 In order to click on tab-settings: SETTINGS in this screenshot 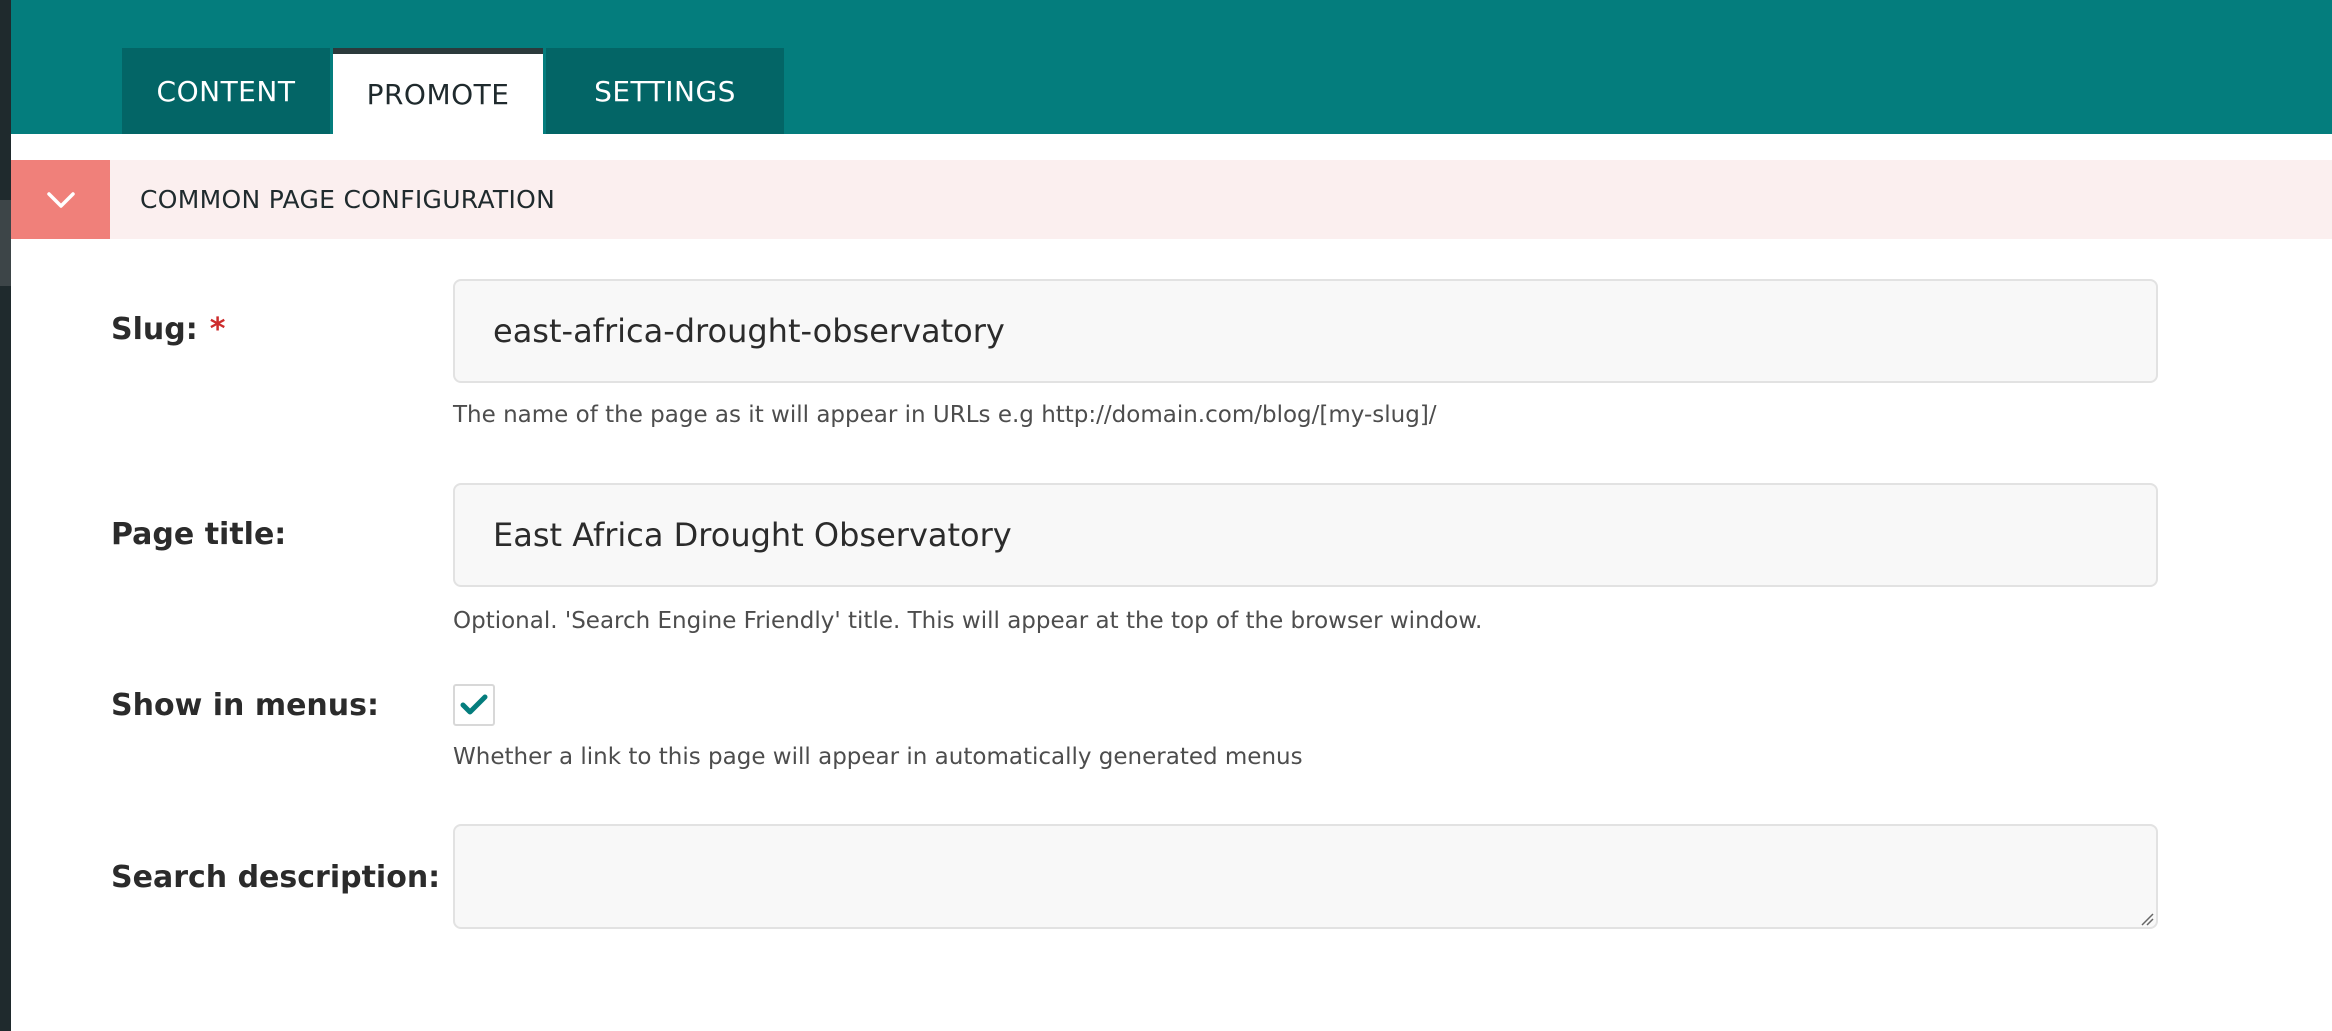, I will do `click(665, 91)`.